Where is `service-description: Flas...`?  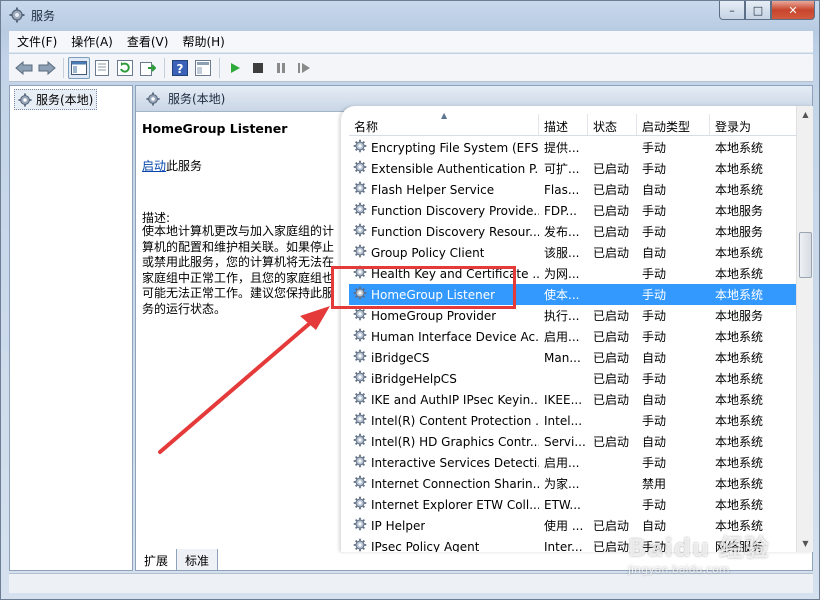 service-description: Flas... is located at coordinates (562, 189).